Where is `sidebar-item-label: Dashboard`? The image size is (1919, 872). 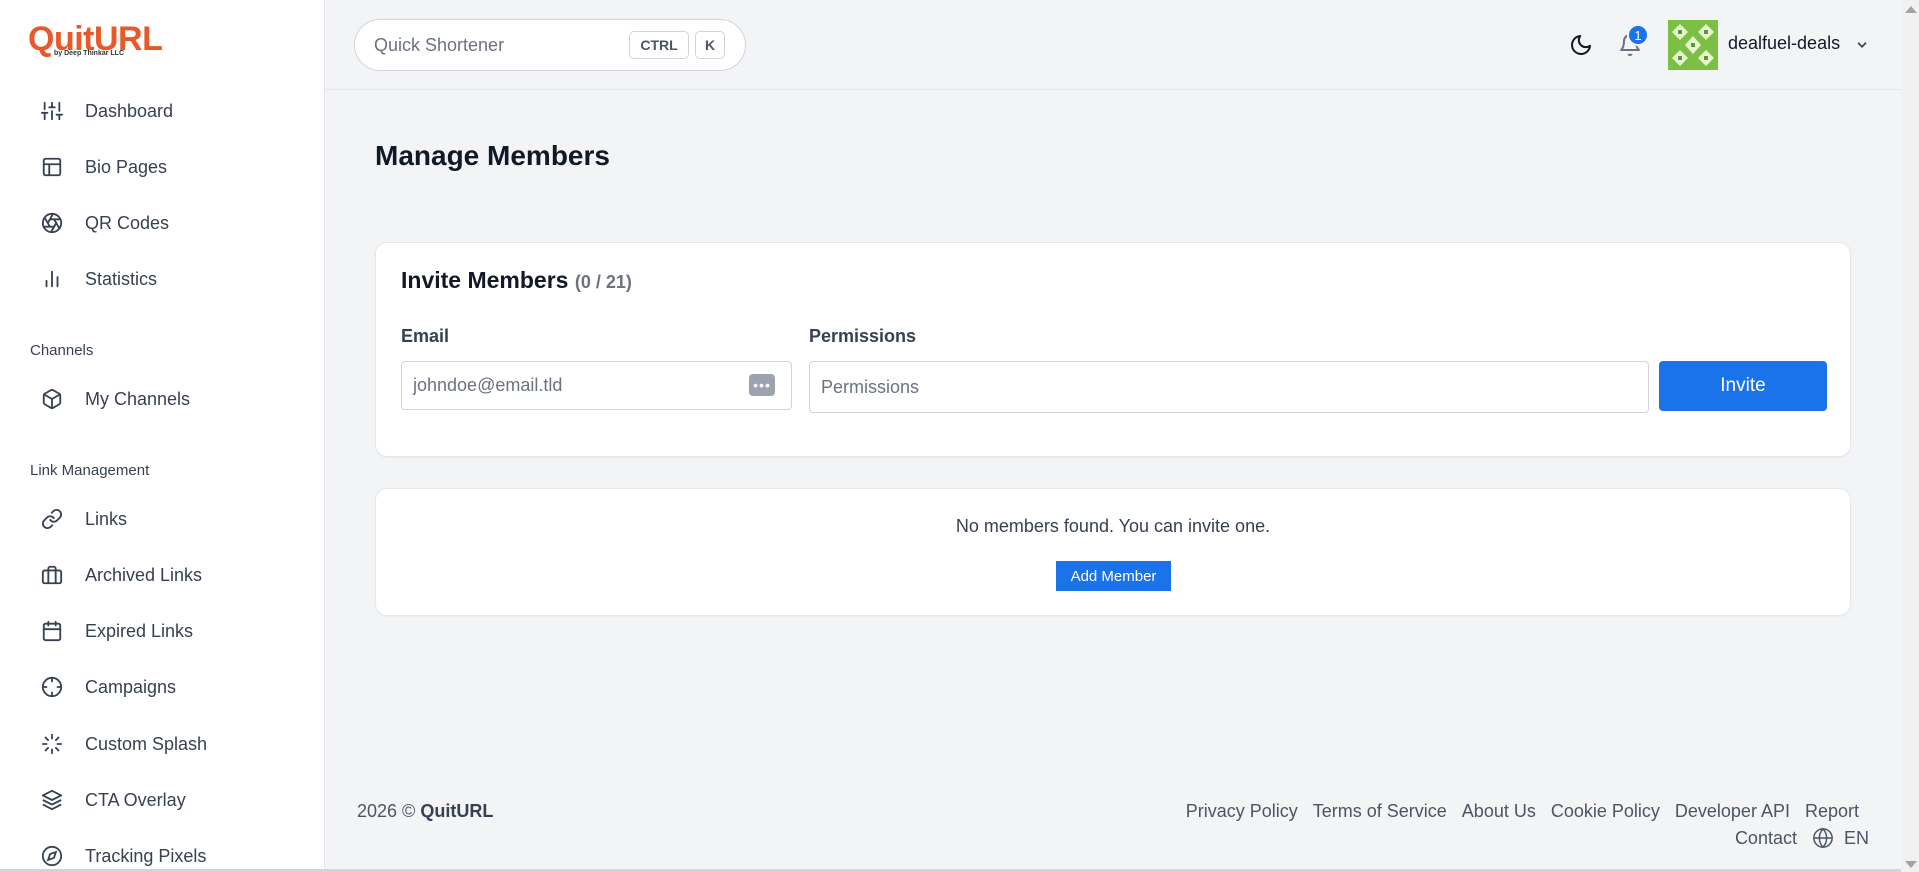
sidebar-item-label: Dashboard is located at coordinates (129, 110).